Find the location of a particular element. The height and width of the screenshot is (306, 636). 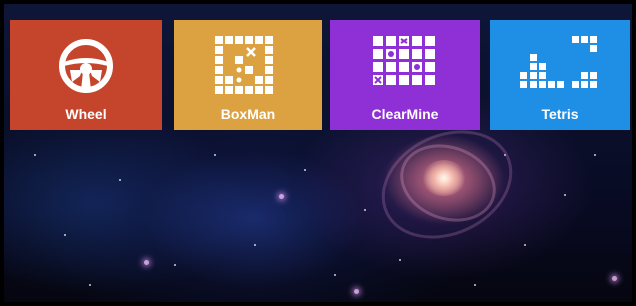

tile-boxman: BoxMan is located at coordinates (248, 75).